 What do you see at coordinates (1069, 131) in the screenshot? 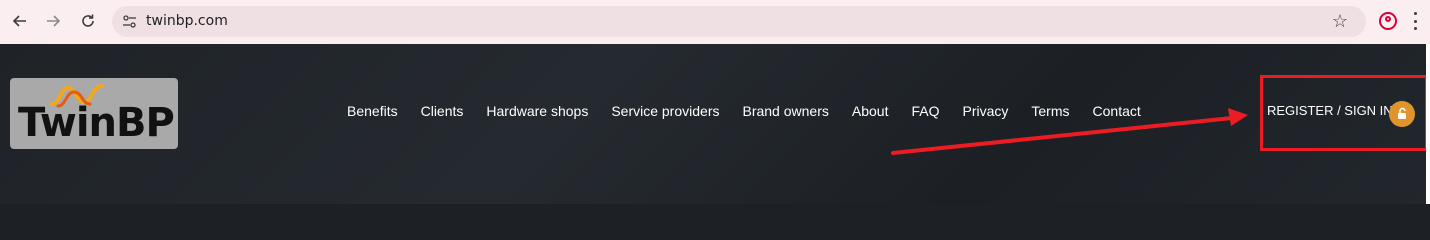
I see `annotation-arrow` at bounding box center [1069, 131].